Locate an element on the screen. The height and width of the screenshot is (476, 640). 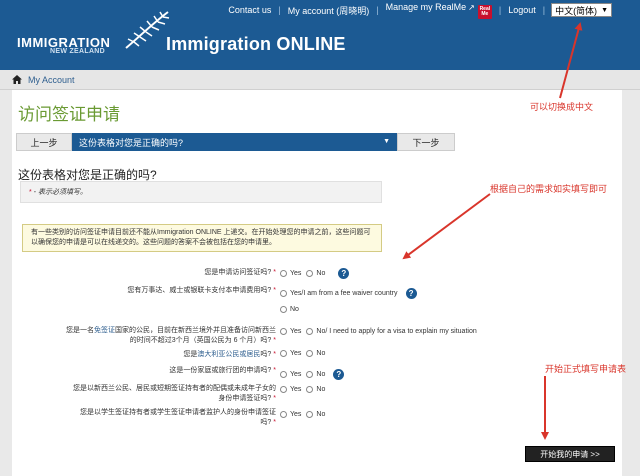
question-label: 这是一份家庭或旅行团的申请吗? * is located at coordinates (209, 371).